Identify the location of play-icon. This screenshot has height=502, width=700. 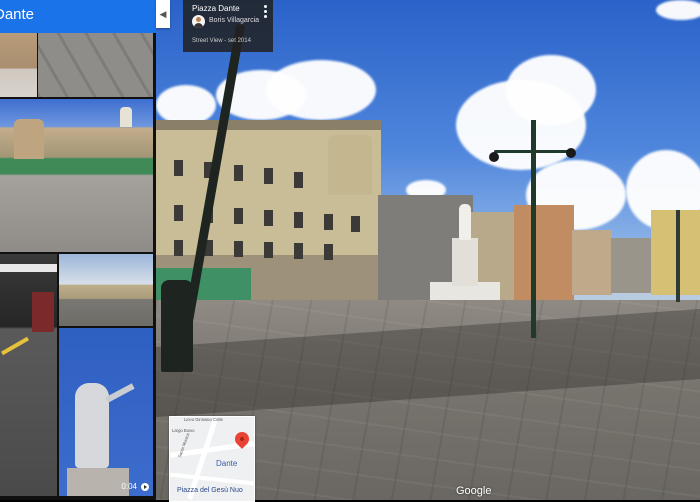
(145, 486).